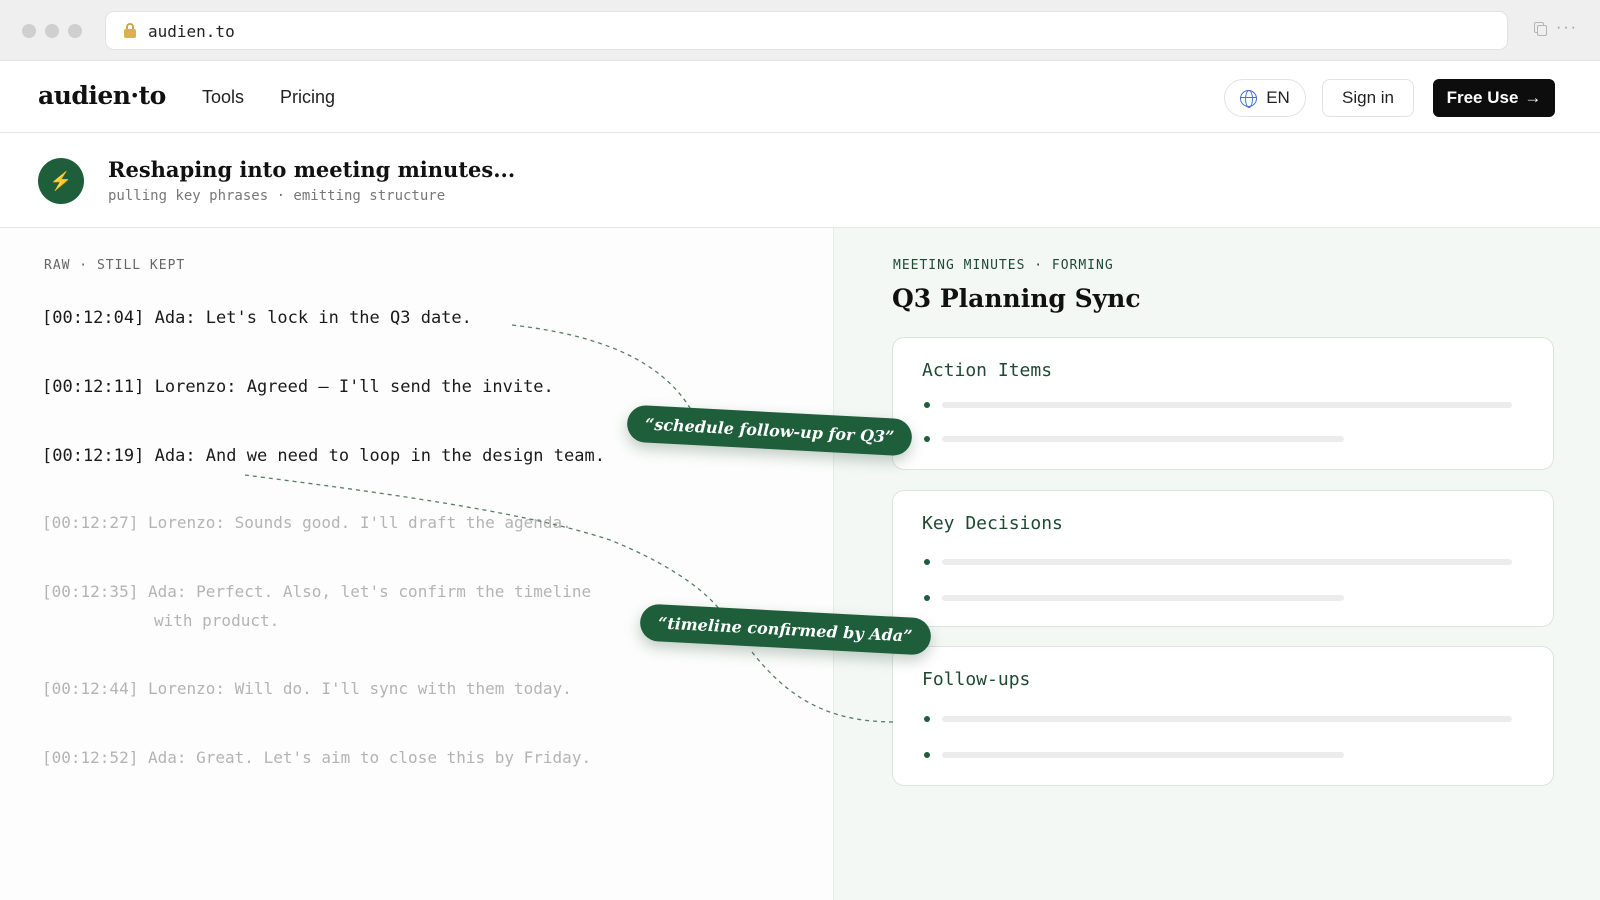 The width and height of the screenshot is (1600, 900). I want to click on transcript-label: RAW · STILL KEPT, so click(115, 265).